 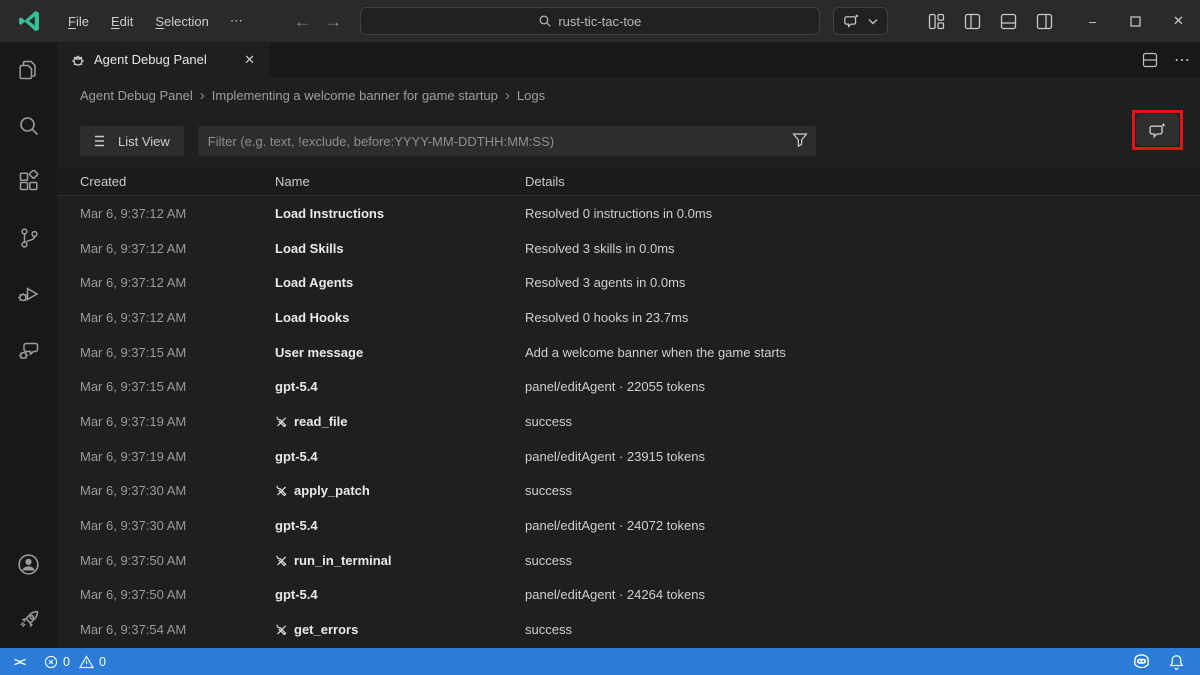 I want to click on list-view-label: List View, so click(x=144, y=141).